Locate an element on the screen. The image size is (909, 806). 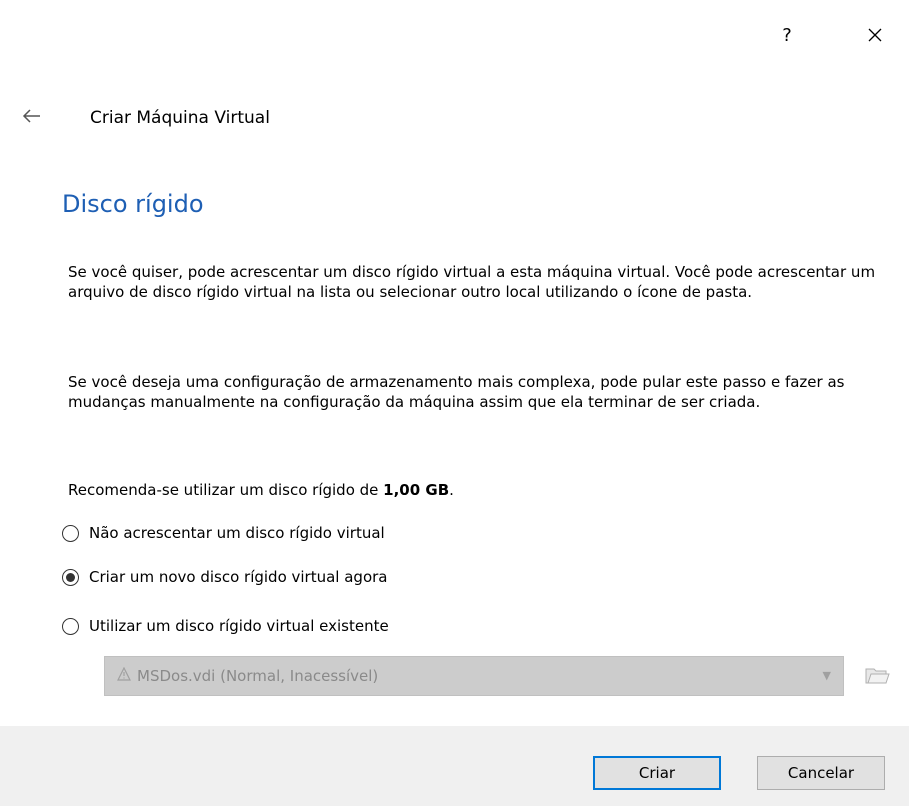
back-button is located at coordinates (37, 118).